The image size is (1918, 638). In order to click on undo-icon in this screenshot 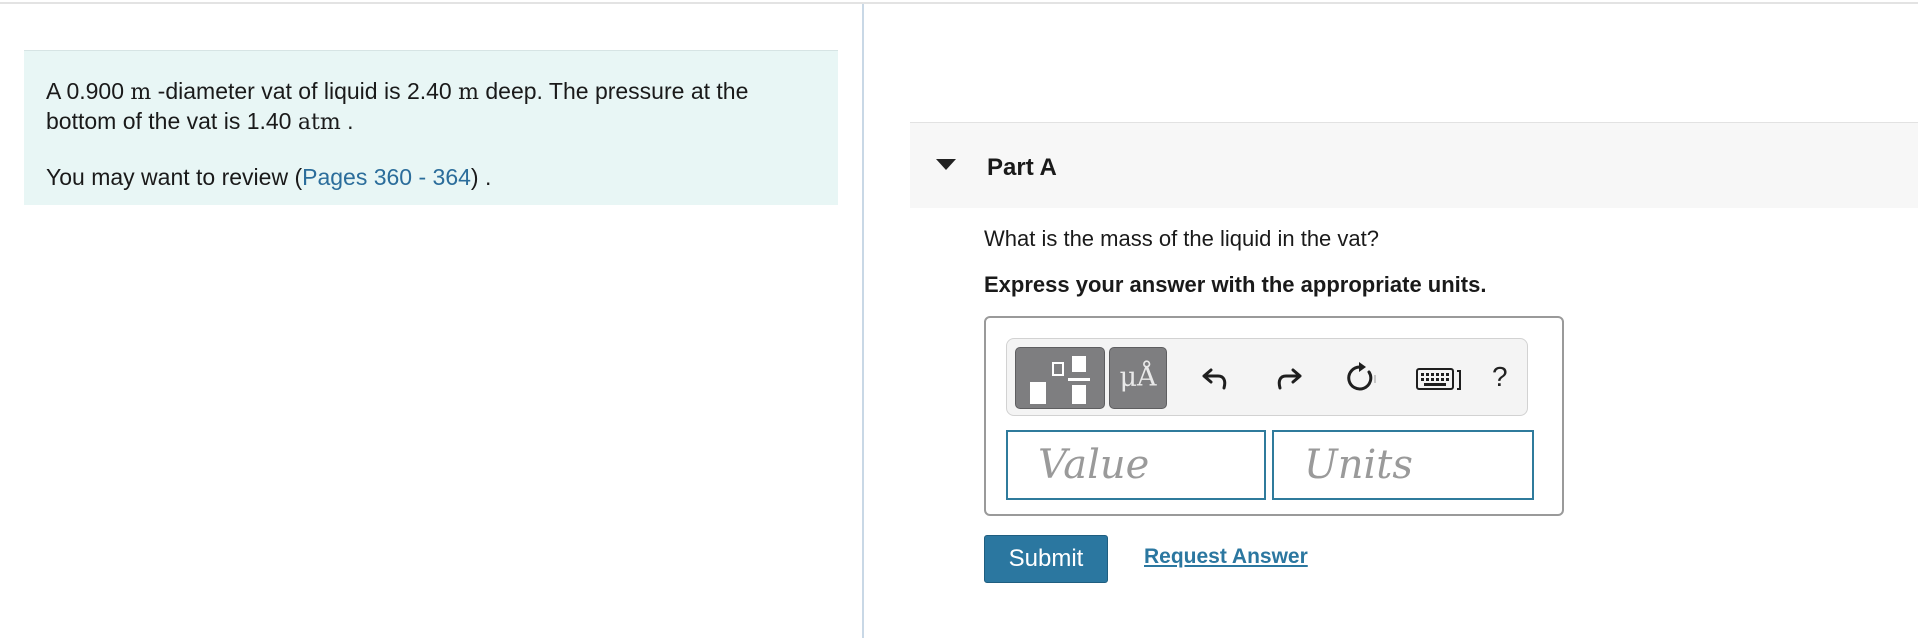, I will do `click(1216, 378)`.